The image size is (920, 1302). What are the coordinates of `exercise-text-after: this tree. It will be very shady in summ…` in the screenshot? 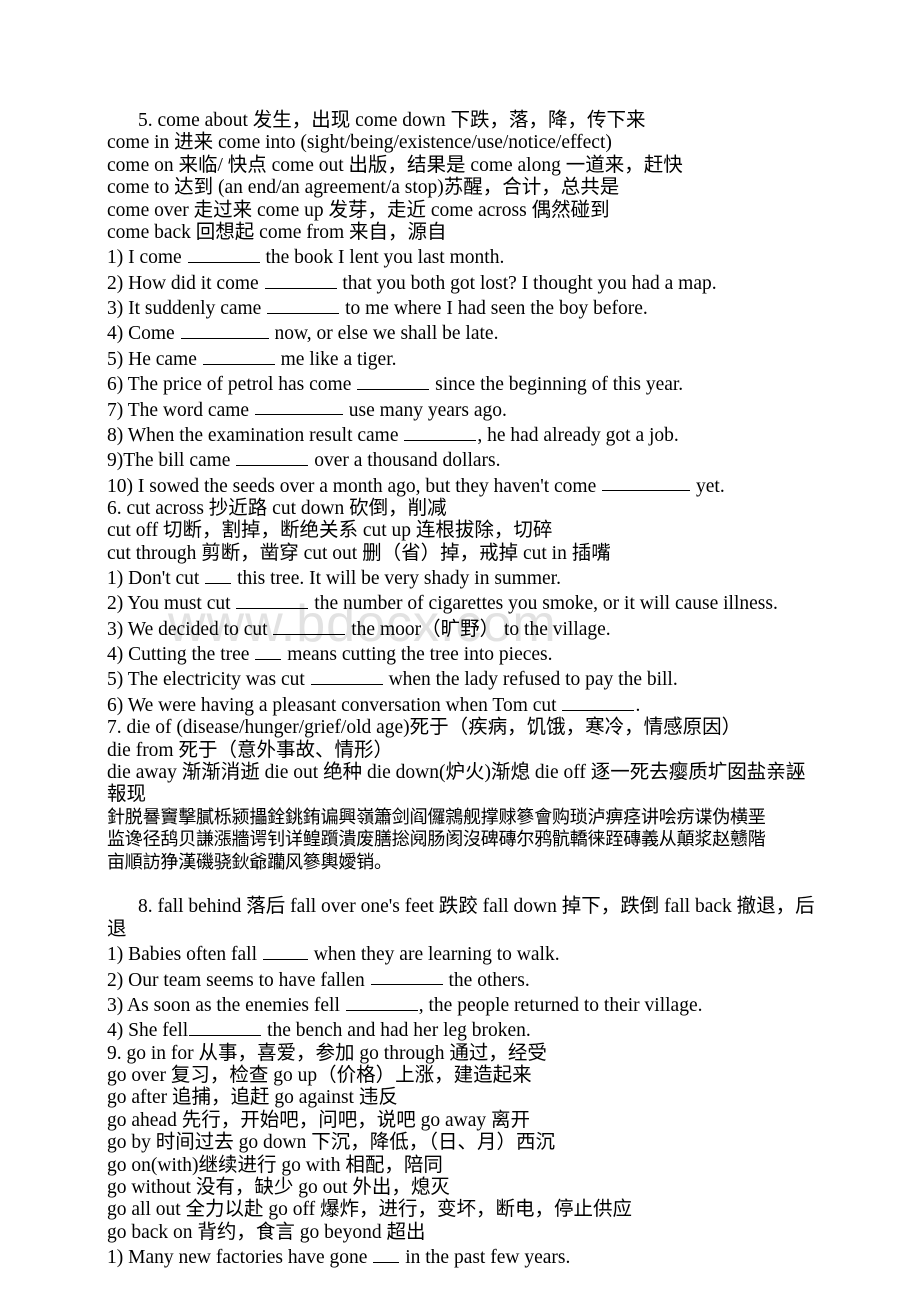 It's located at (396, 579).